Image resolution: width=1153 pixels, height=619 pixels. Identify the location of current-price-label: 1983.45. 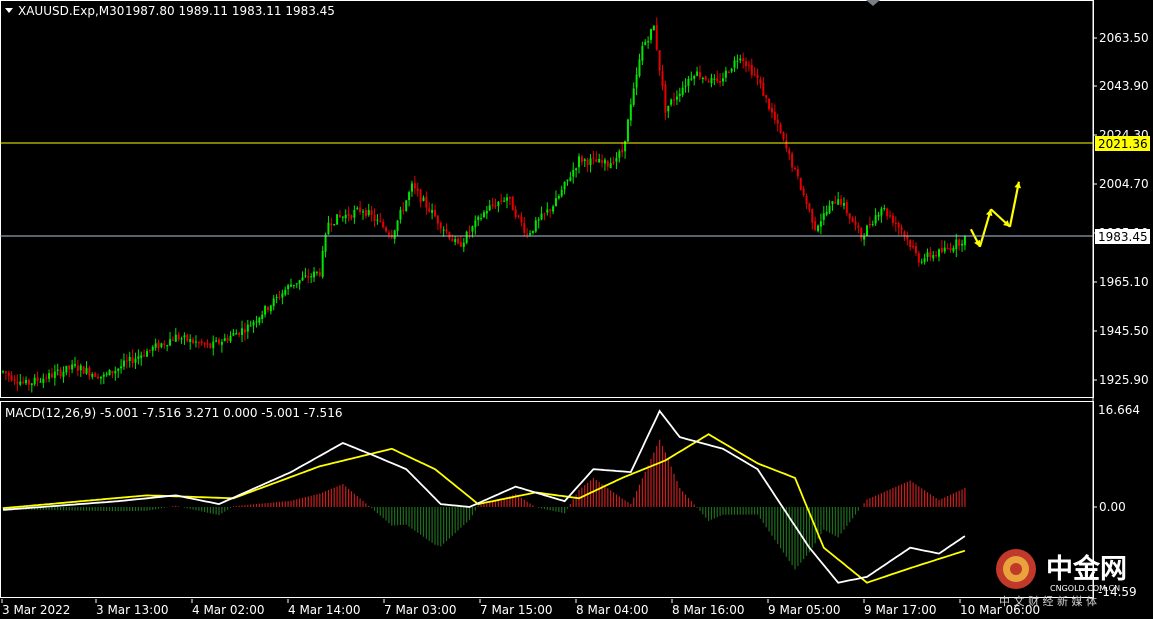
(1123, 237).